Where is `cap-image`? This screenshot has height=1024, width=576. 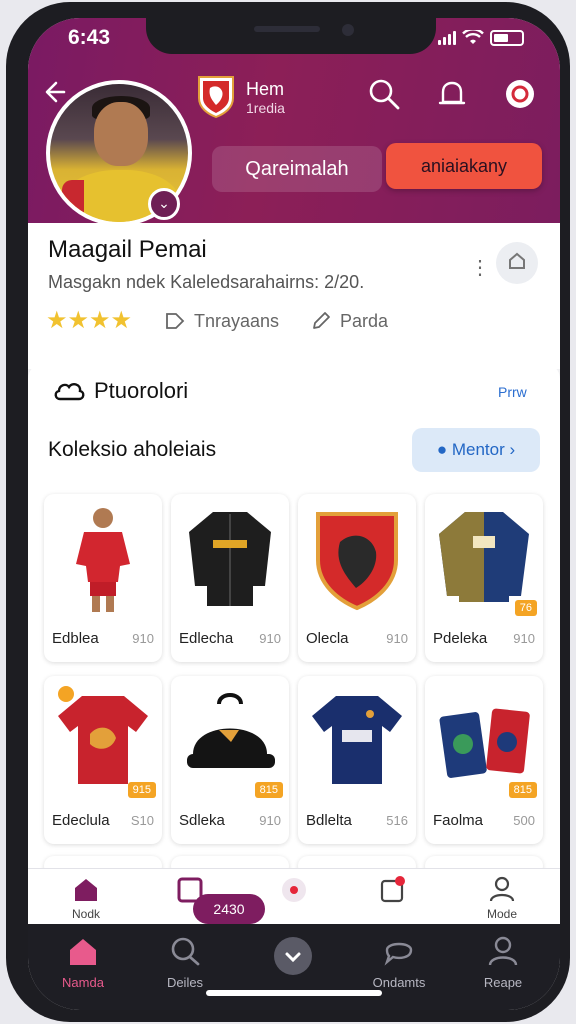 cap-image is located at coordinates (231, 730).